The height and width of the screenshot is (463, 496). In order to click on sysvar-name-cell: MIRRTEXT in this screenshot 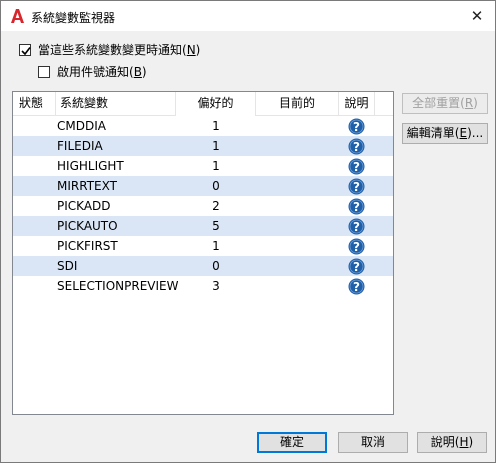, I will do `click(87, 186)`.